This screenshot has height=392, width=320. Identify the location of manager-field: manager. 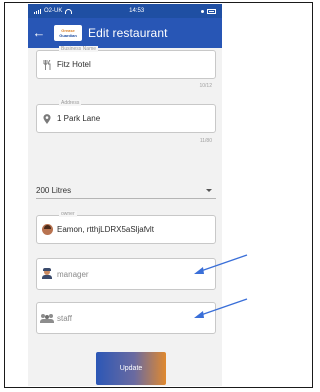
(126, 274).